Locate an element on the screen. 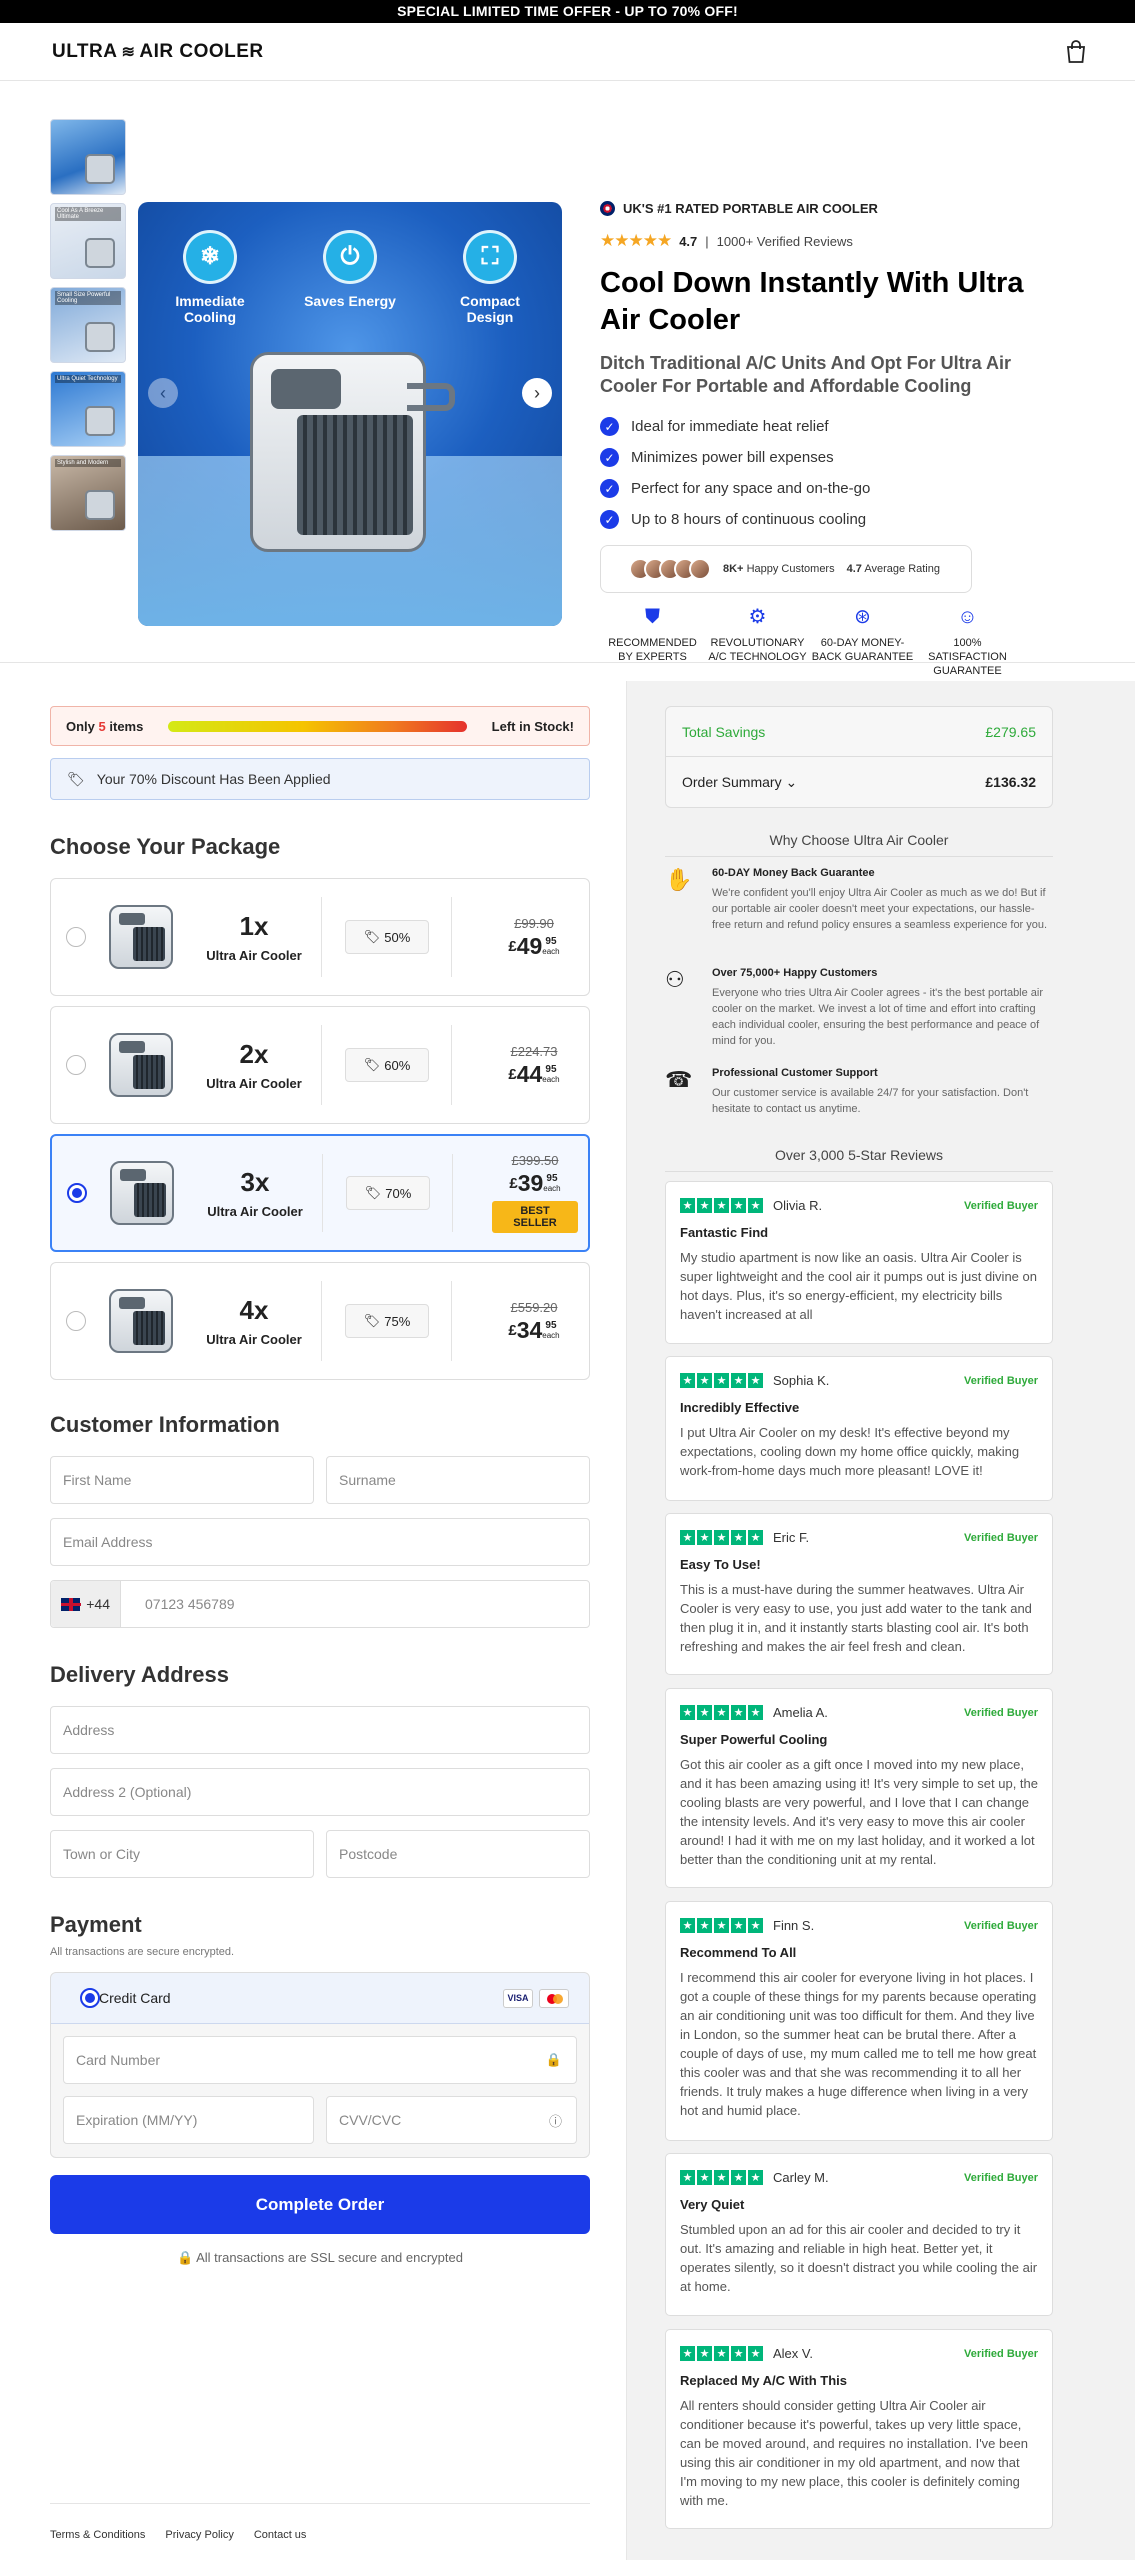 This screenshot has width=1135, height=2560. credit-card-radio is located at coordinates (90, 1998).